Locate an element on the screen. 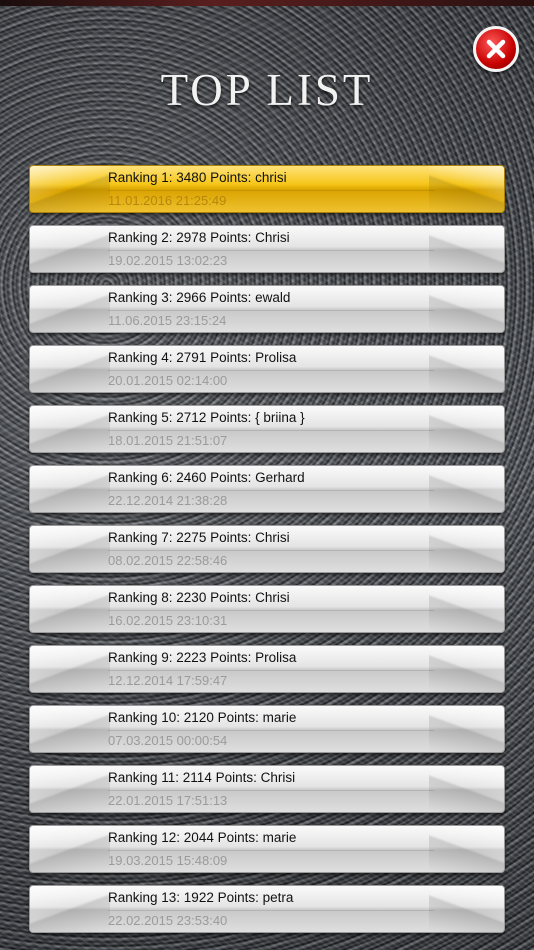 The width and height of the screenshot is (534, 950). ranking-label: Ranking 3: 2966 Points: ewald is located at coordinates (199, 297).